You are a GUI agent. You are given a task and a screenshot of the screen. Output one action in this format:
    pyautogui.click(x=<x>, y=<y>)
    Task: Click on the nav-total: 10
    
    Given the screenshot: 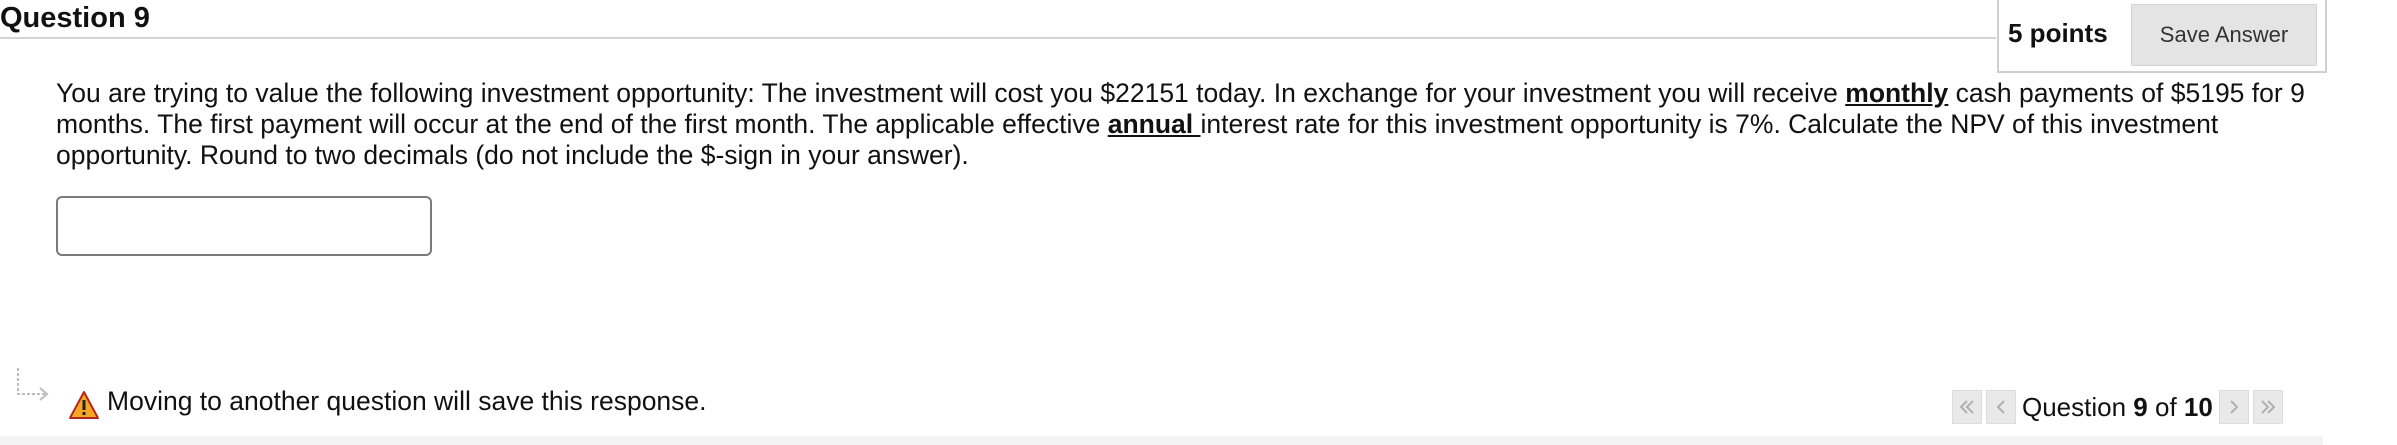 What is the action you would take?
    pyautogui.click(x=2198, y=406)
    